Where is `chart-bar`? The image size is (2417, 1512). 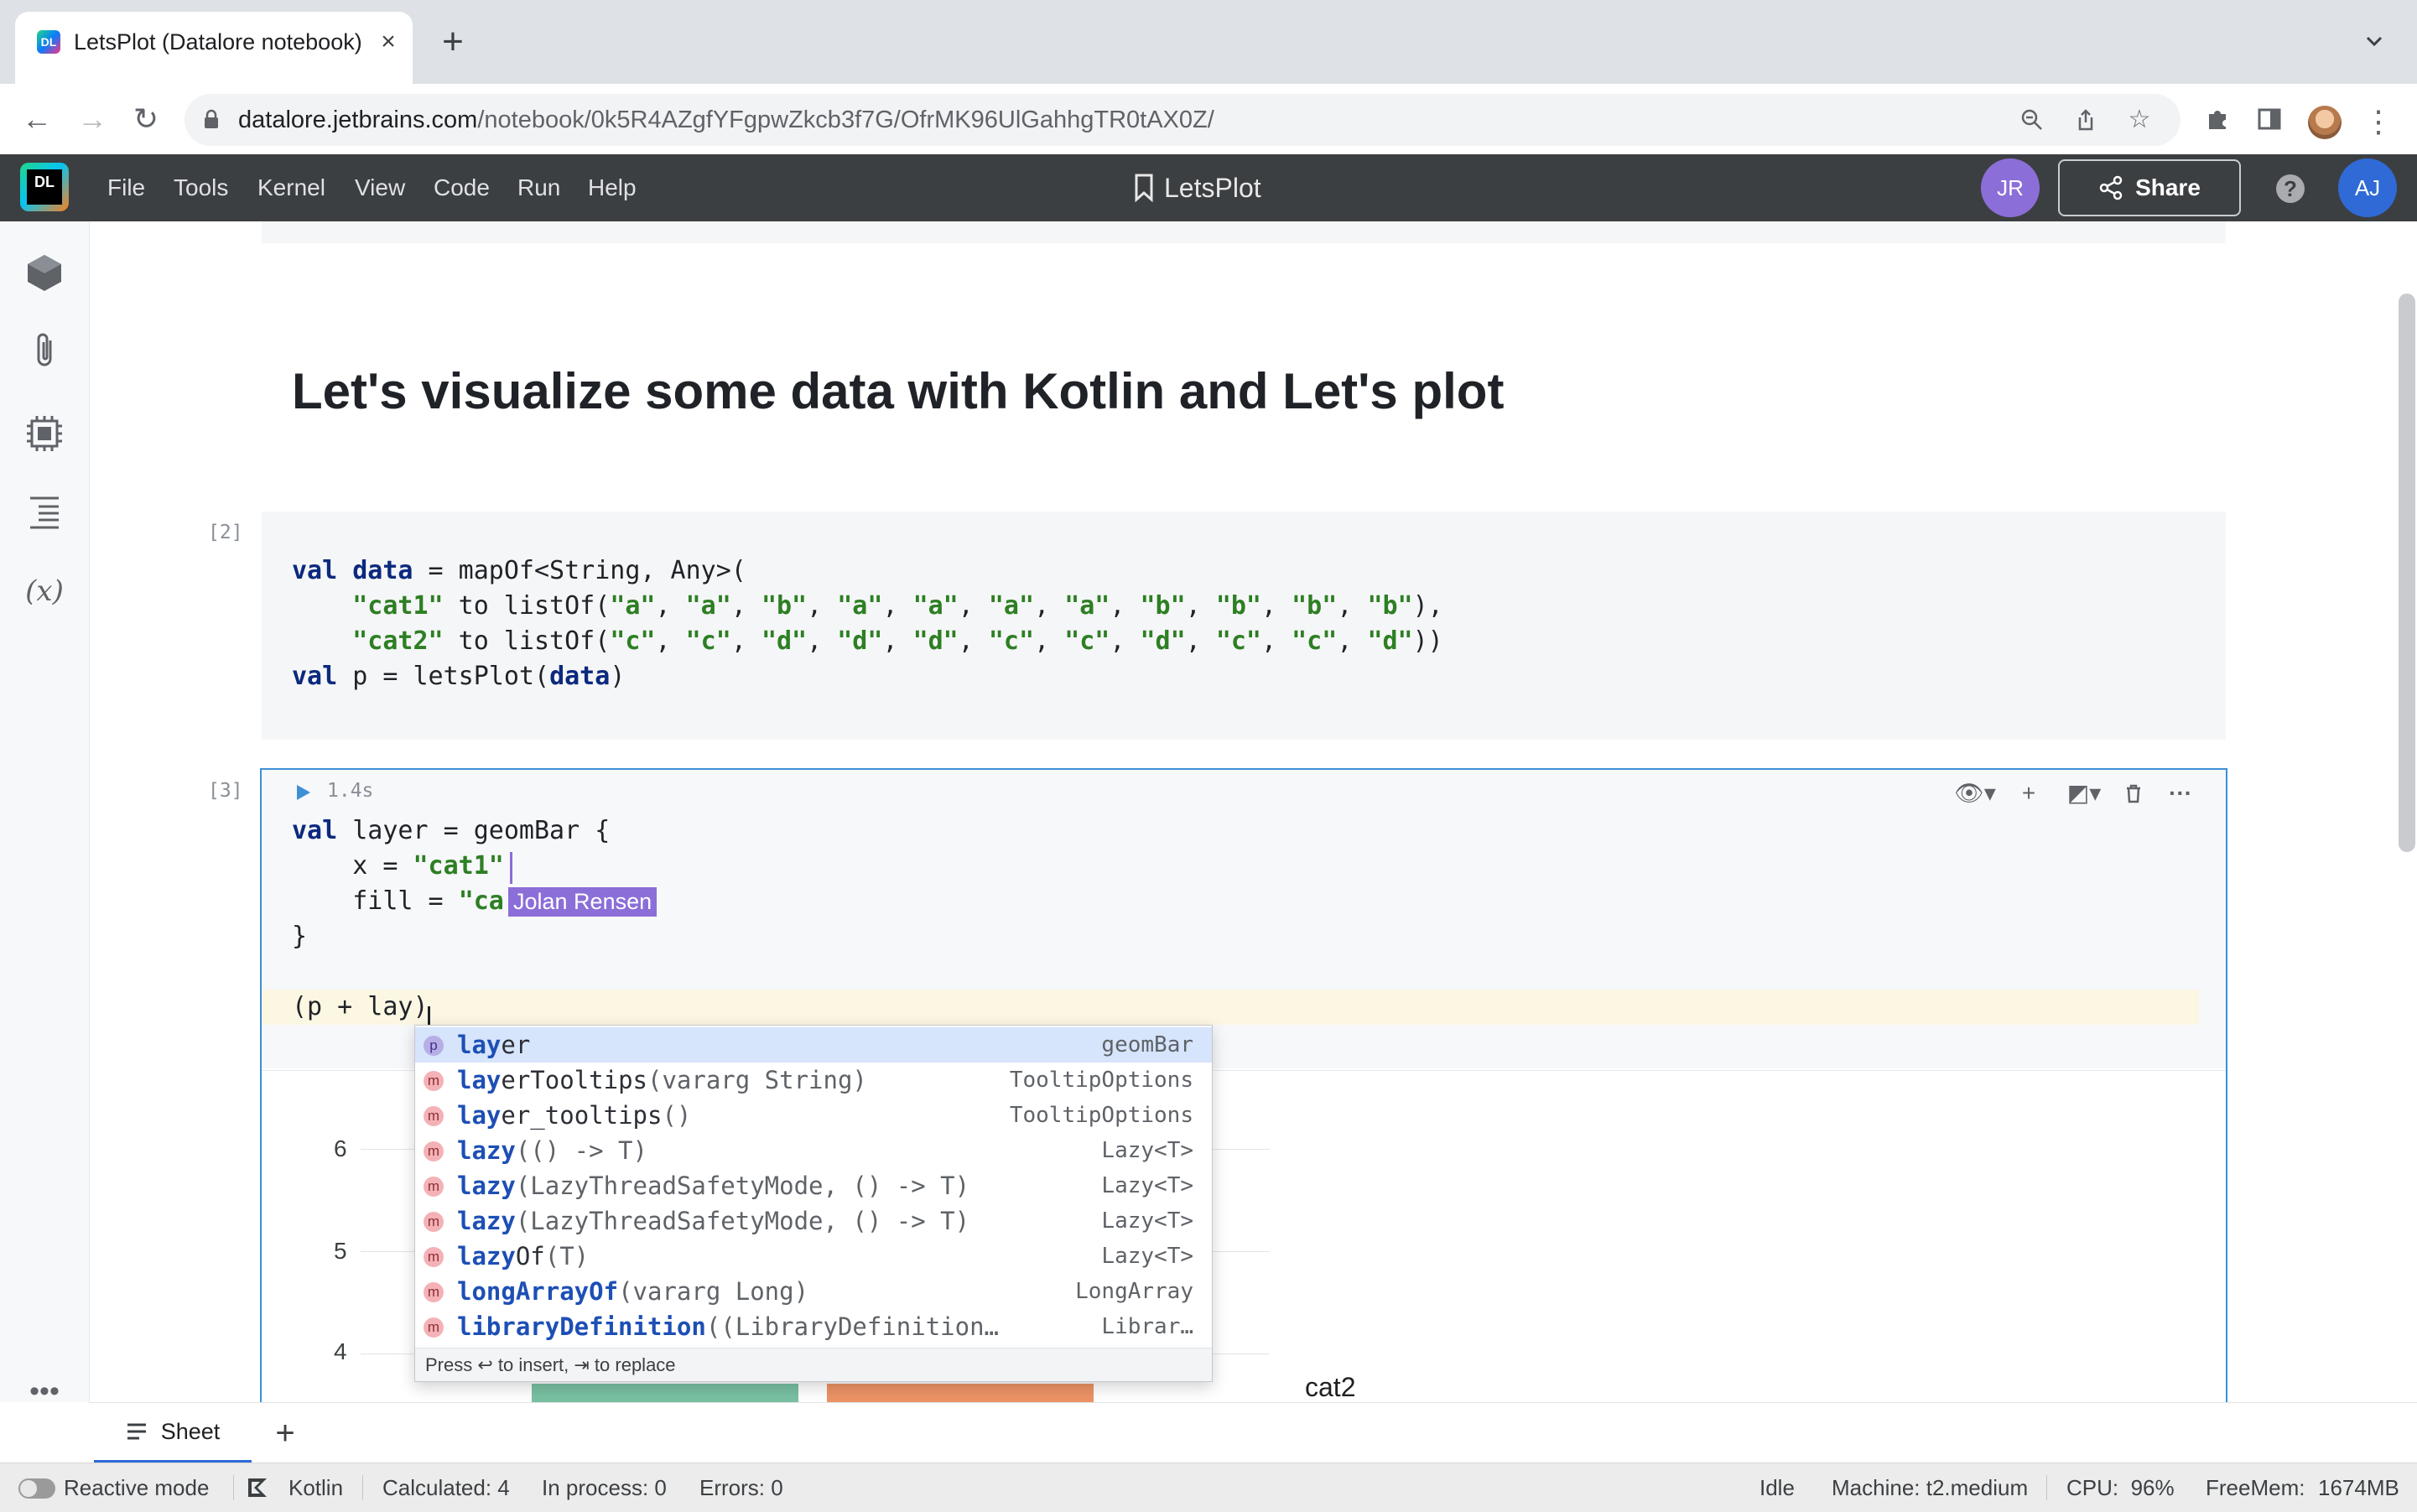
chart-bar is located at coordinates (665, 1393).